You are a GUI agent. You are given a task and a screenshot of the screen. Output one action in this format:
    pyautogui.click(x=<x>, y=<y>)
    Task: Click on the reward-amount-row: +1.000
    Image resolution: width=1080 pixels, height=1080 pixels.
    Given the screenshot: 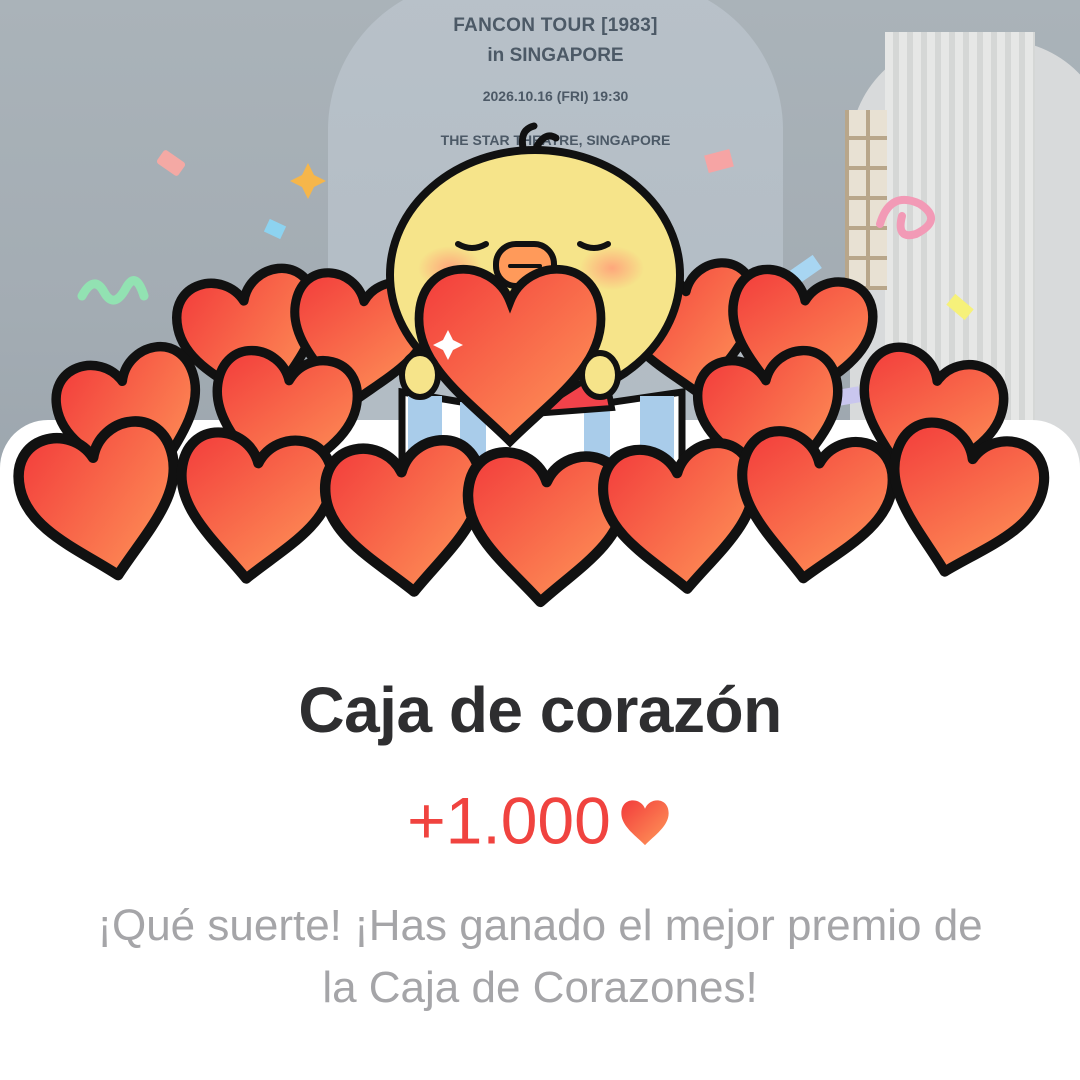 What is the action you would take?
    pyautogui.click(x=540, y=818)
    